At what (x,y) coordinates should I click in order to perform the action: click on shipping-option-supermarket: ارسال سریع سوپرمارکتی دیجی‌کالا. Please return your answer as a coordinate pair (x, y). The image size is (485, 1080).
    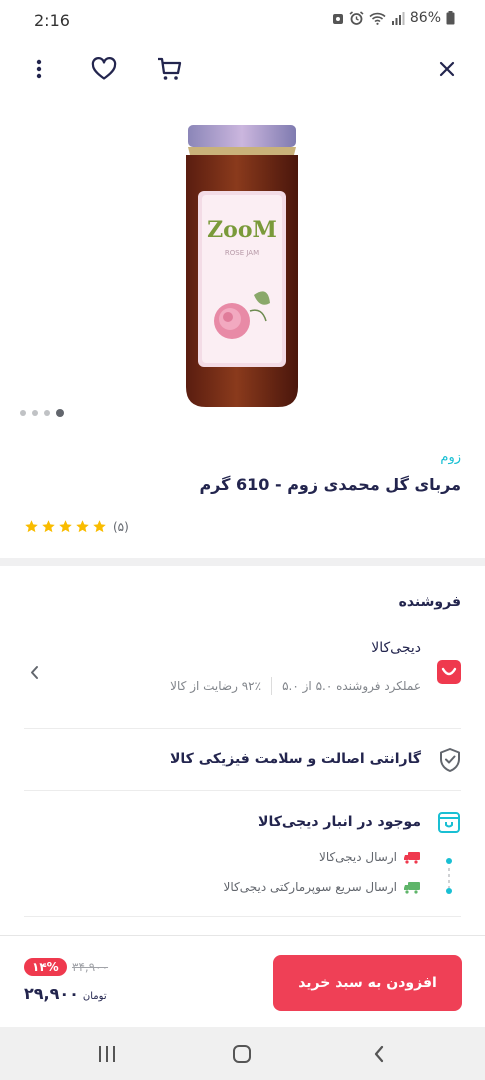
    Looking at the image, I should click on (322, 887).